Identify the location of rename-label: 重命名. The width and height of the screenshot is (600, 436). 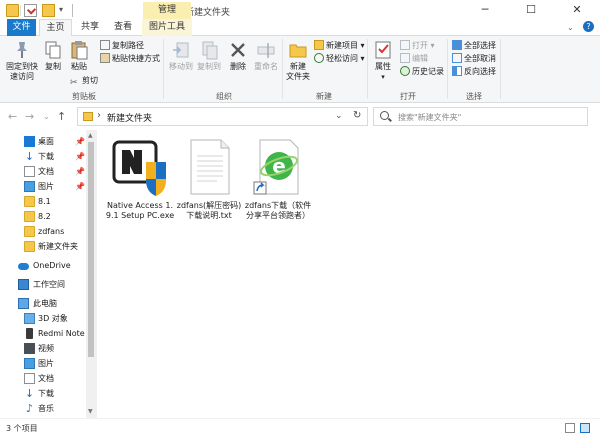
(266, 66).